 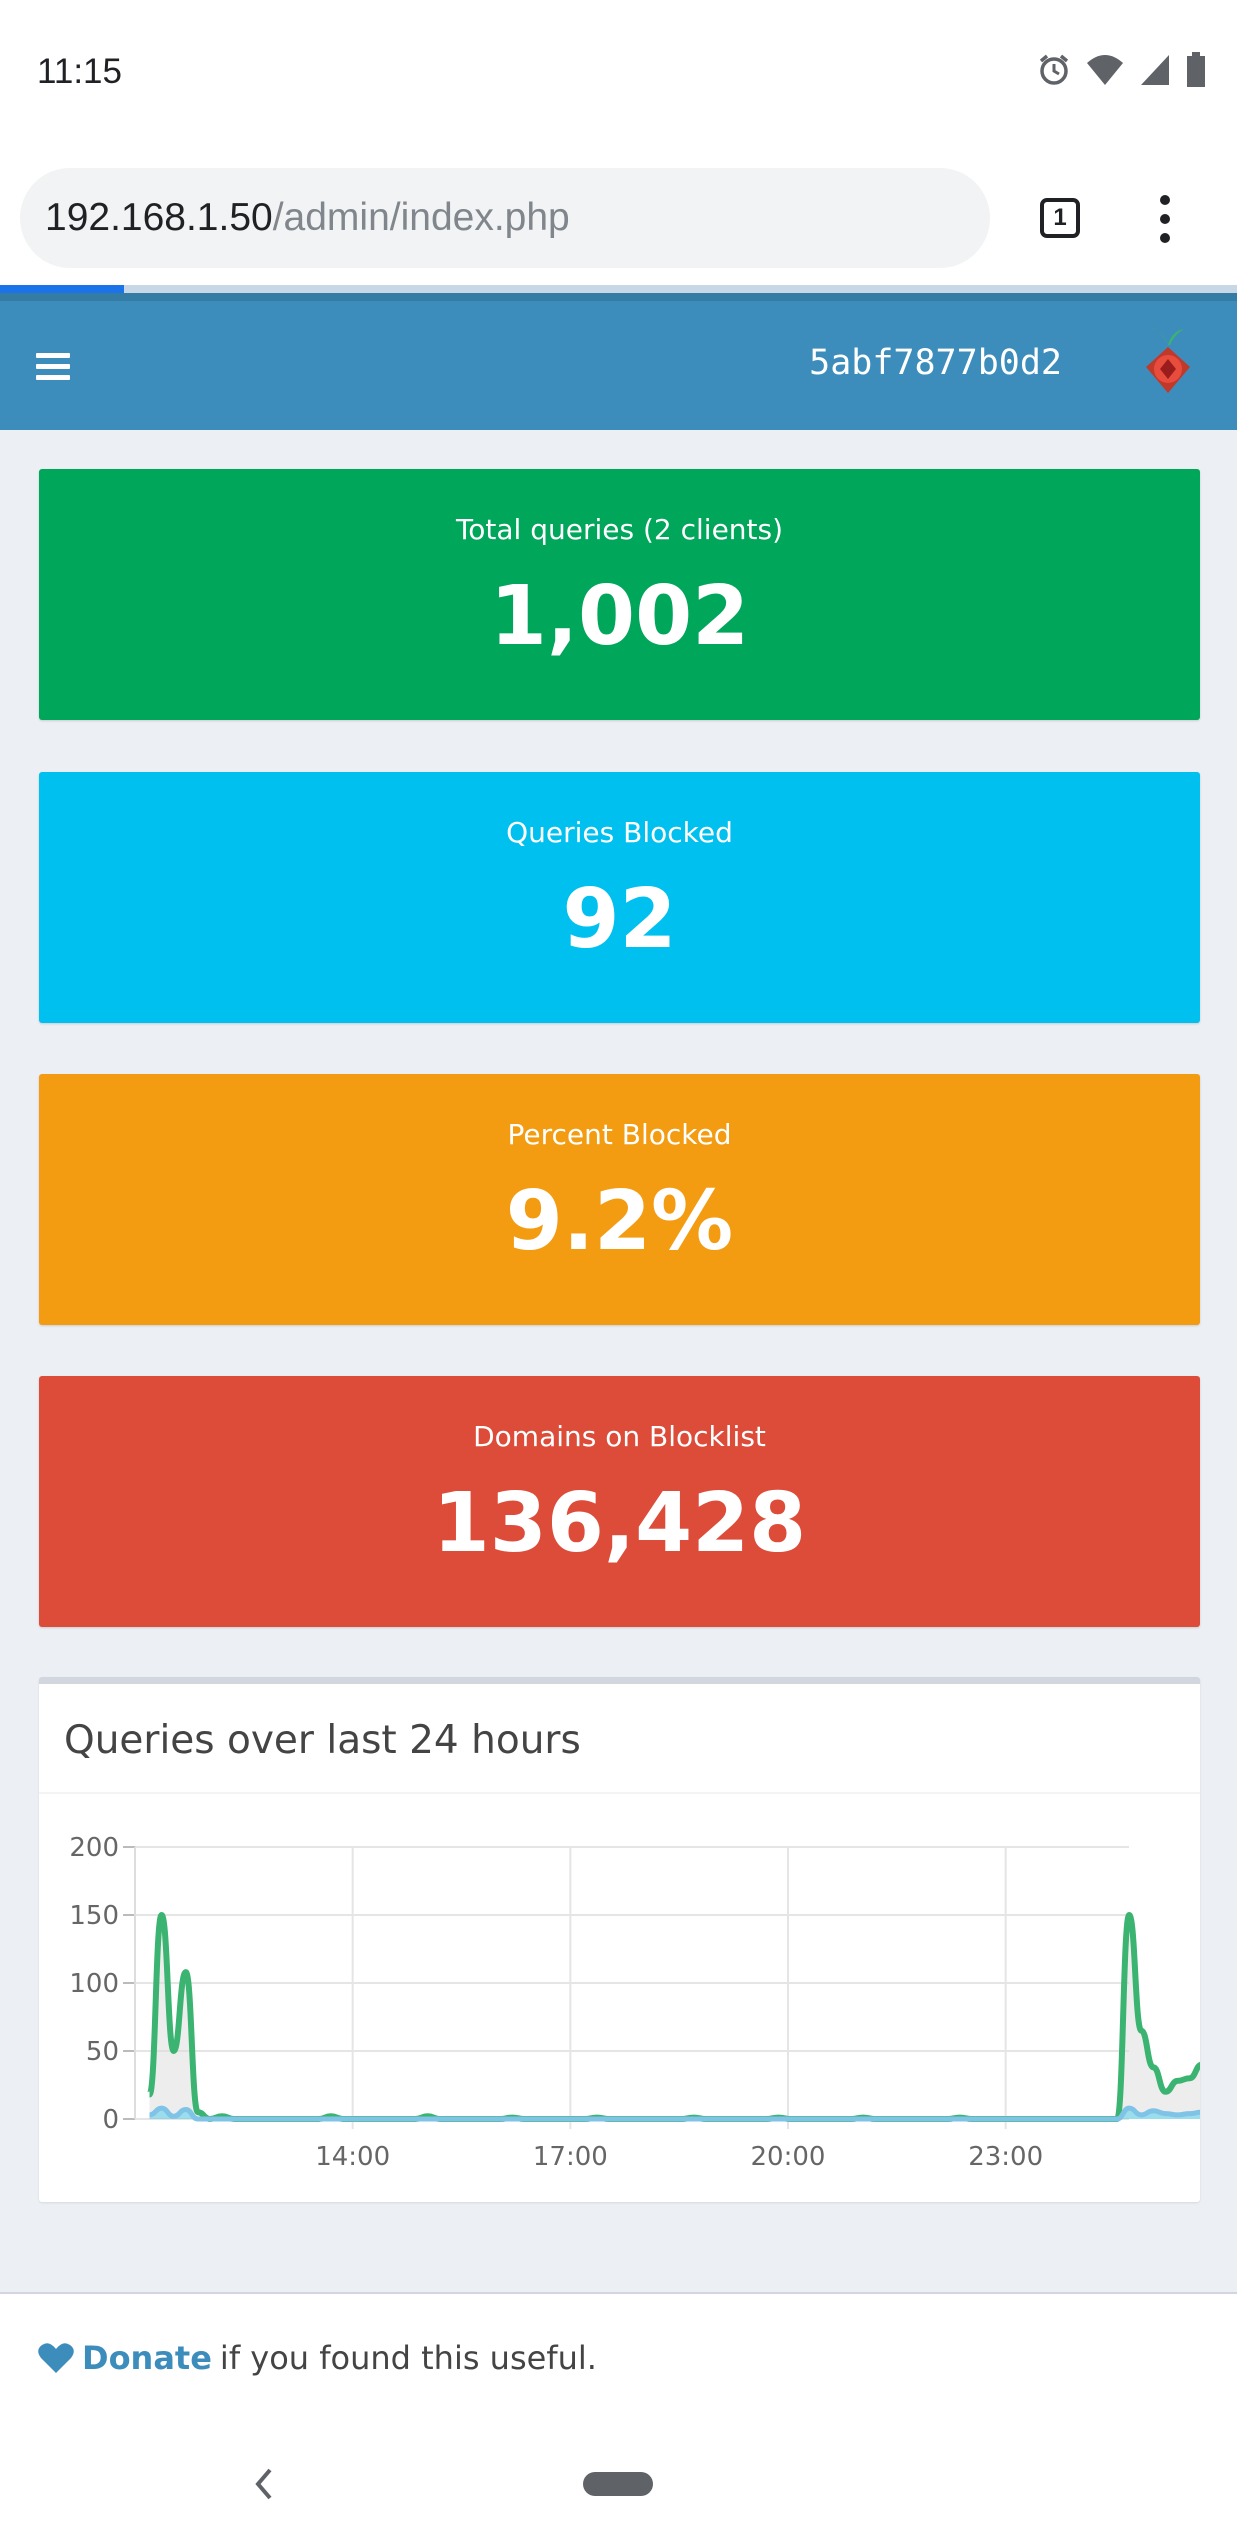 I want to click on browser-toolbar: 192.168.1.50/admin/index.php 1, so click(x=618, y=217).